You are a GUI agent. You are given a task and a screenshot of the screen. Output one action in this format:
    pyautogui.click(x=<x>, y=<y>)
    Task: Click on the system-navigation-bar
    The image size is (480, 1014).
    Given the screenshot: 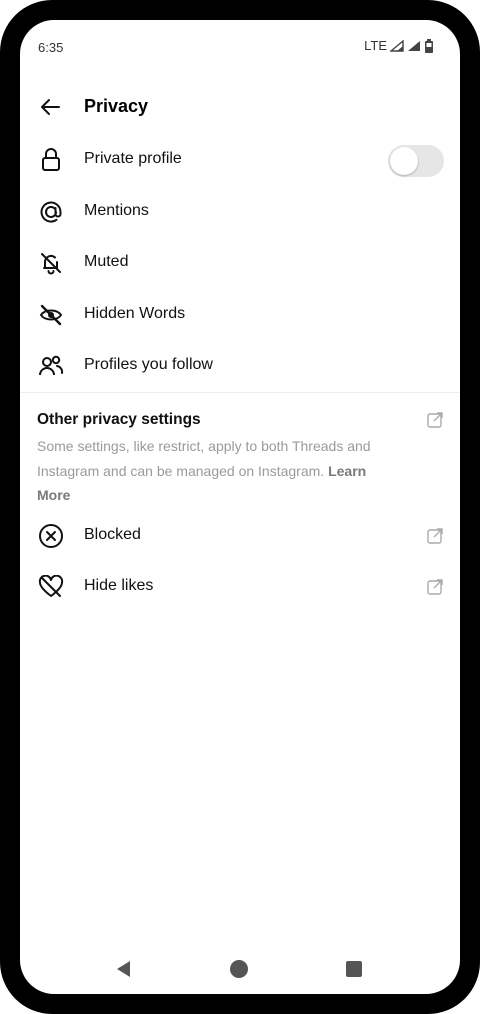 What is the action you would take?
    pyautogui.click(x=240, y=968)
    